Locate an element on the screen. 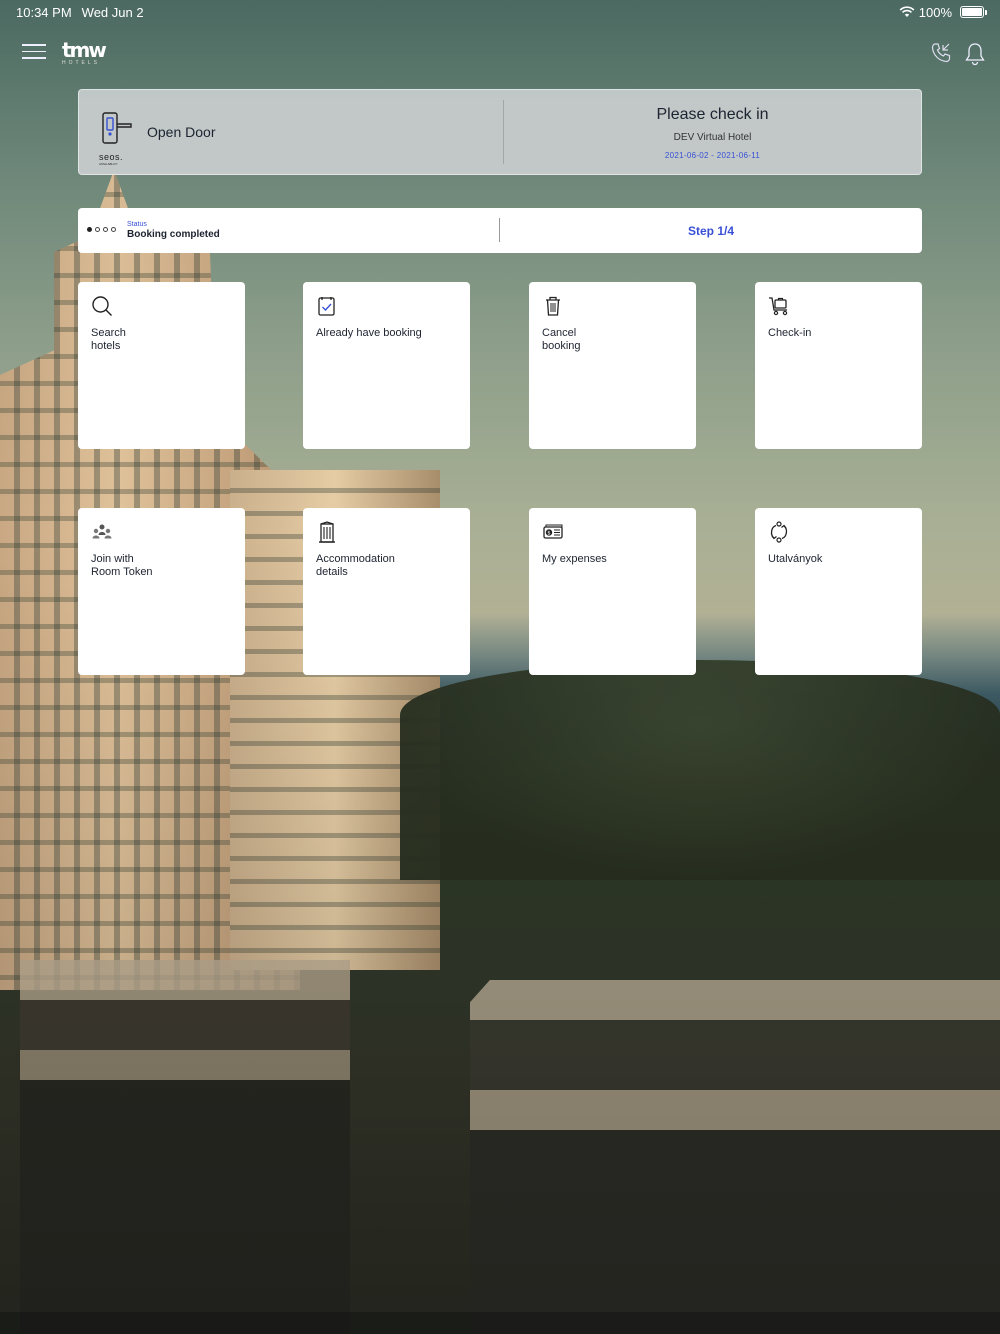 The width and height of the screenshot is (1000, 1334). tile-label-line: Cancel is located at coordinates (559, 333).